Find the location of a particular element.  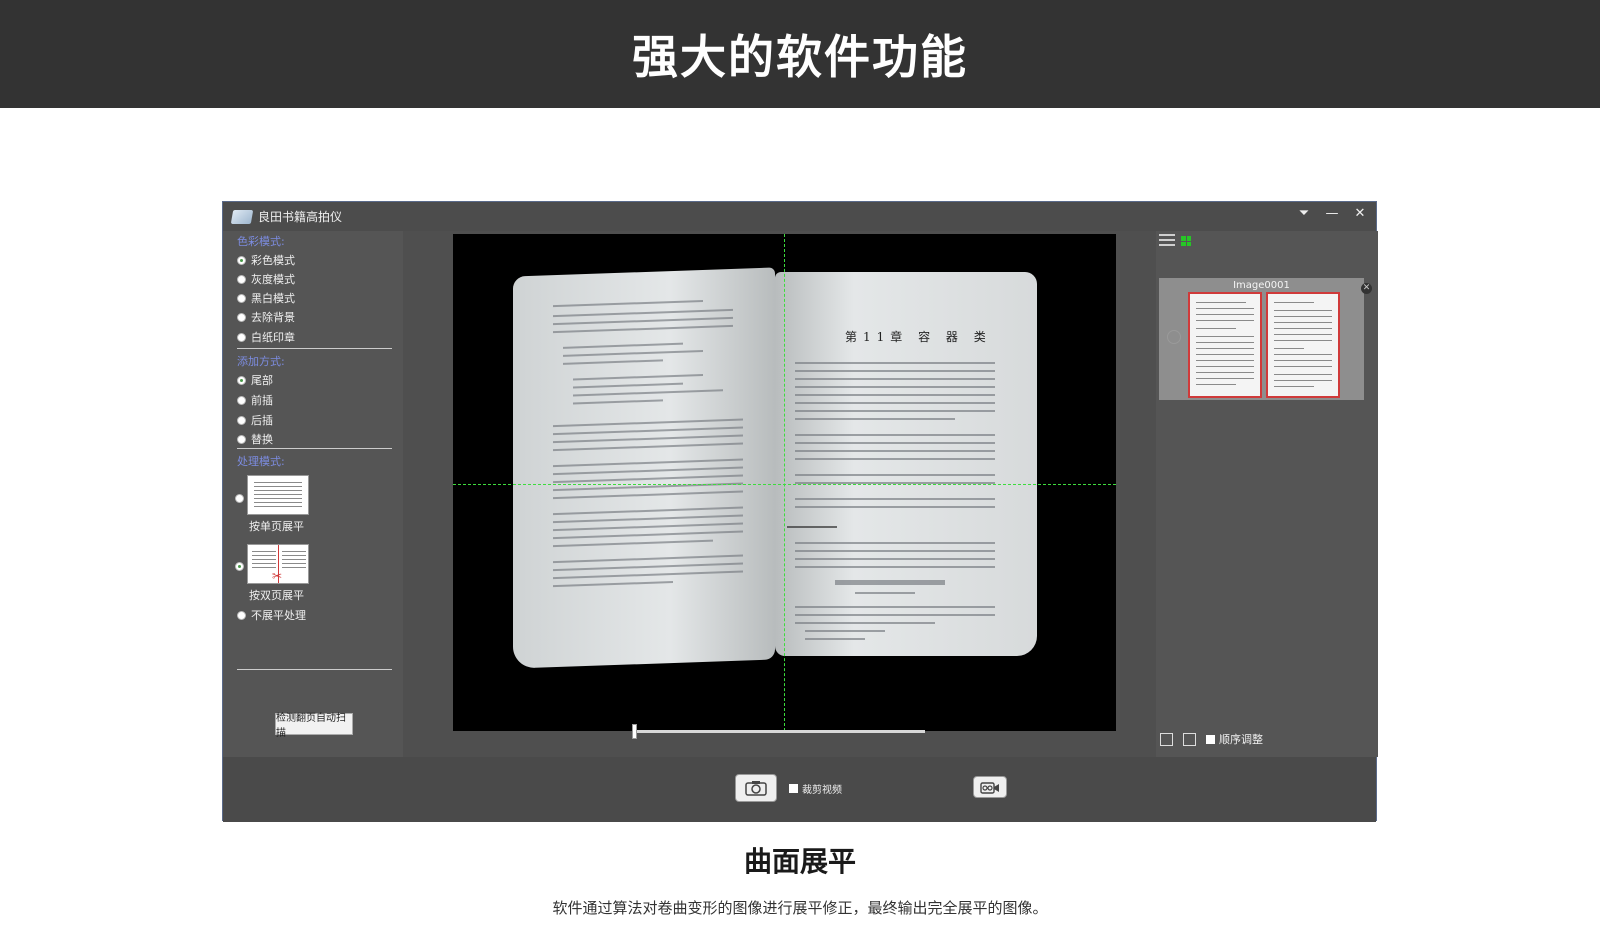

thumbnail-item: Image0001 is located at coordinates (1261, 339).